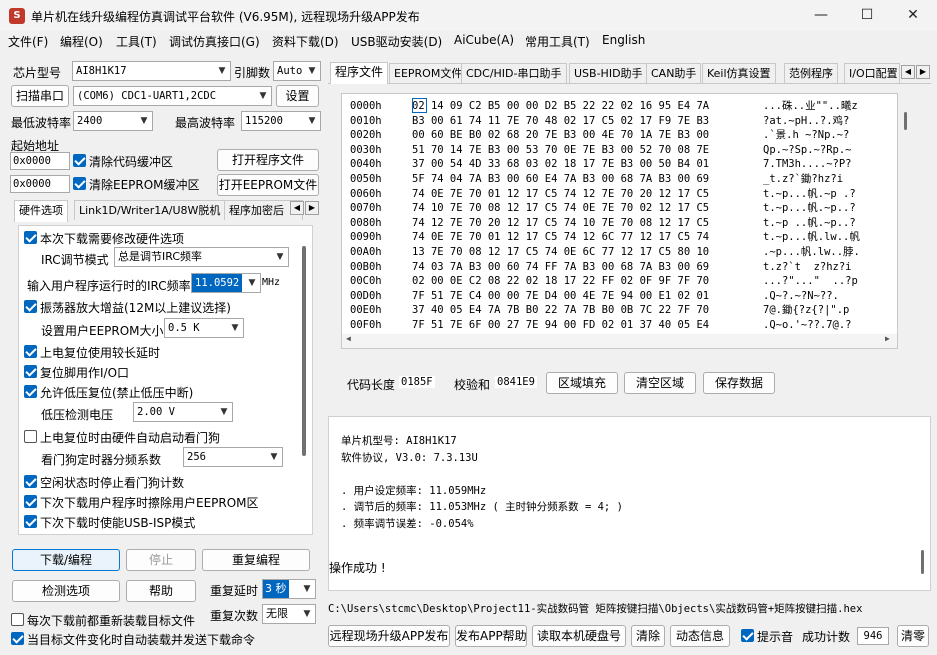 The image size is (937, 655). I want to click on code-start-address-input: 0x0000, so click(40, 161).